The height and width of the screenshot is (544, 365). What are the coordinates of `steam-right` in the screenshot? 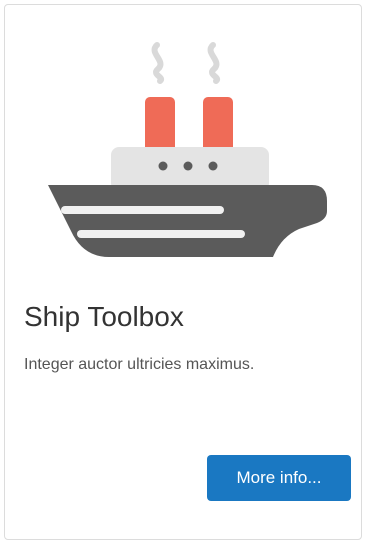 It's located at (214, 63).